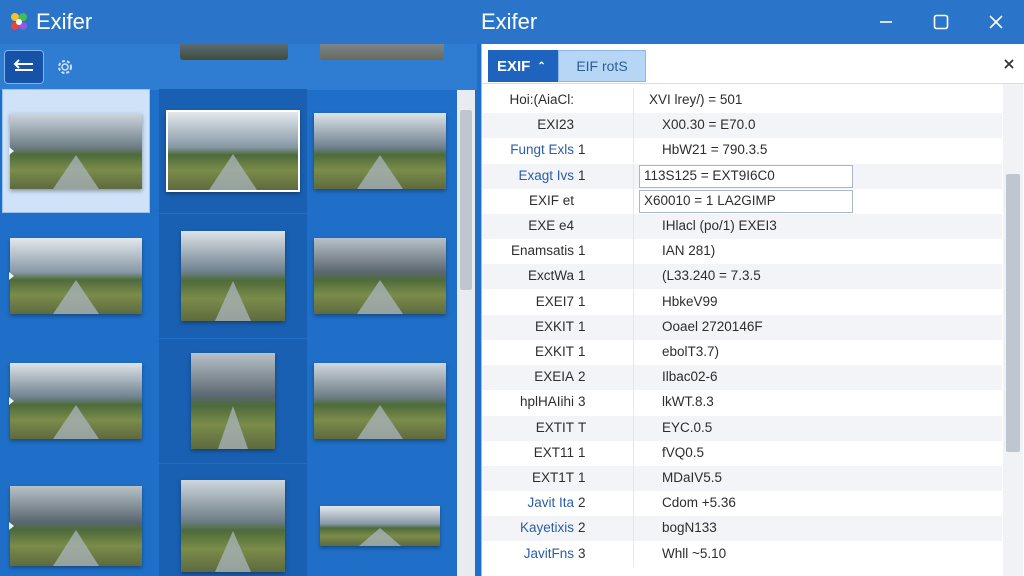 The image size is (1024, 576). What do you see at coordinates (696, 99) in the screenshot?
I see `exif-value: XVI lrey/) = 501` at bounding box center [696, 99].